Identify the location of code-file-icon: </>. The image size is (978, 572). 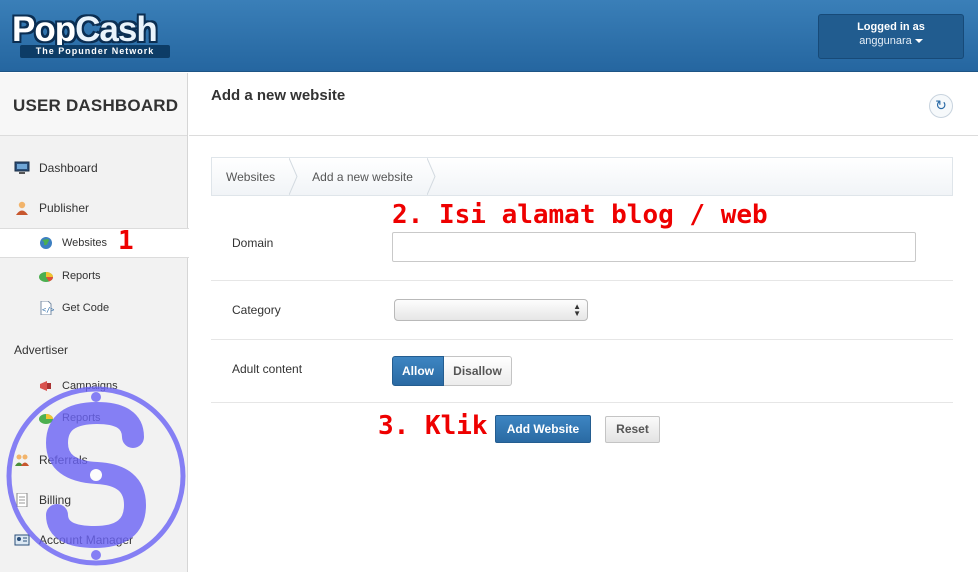
(47, 308).